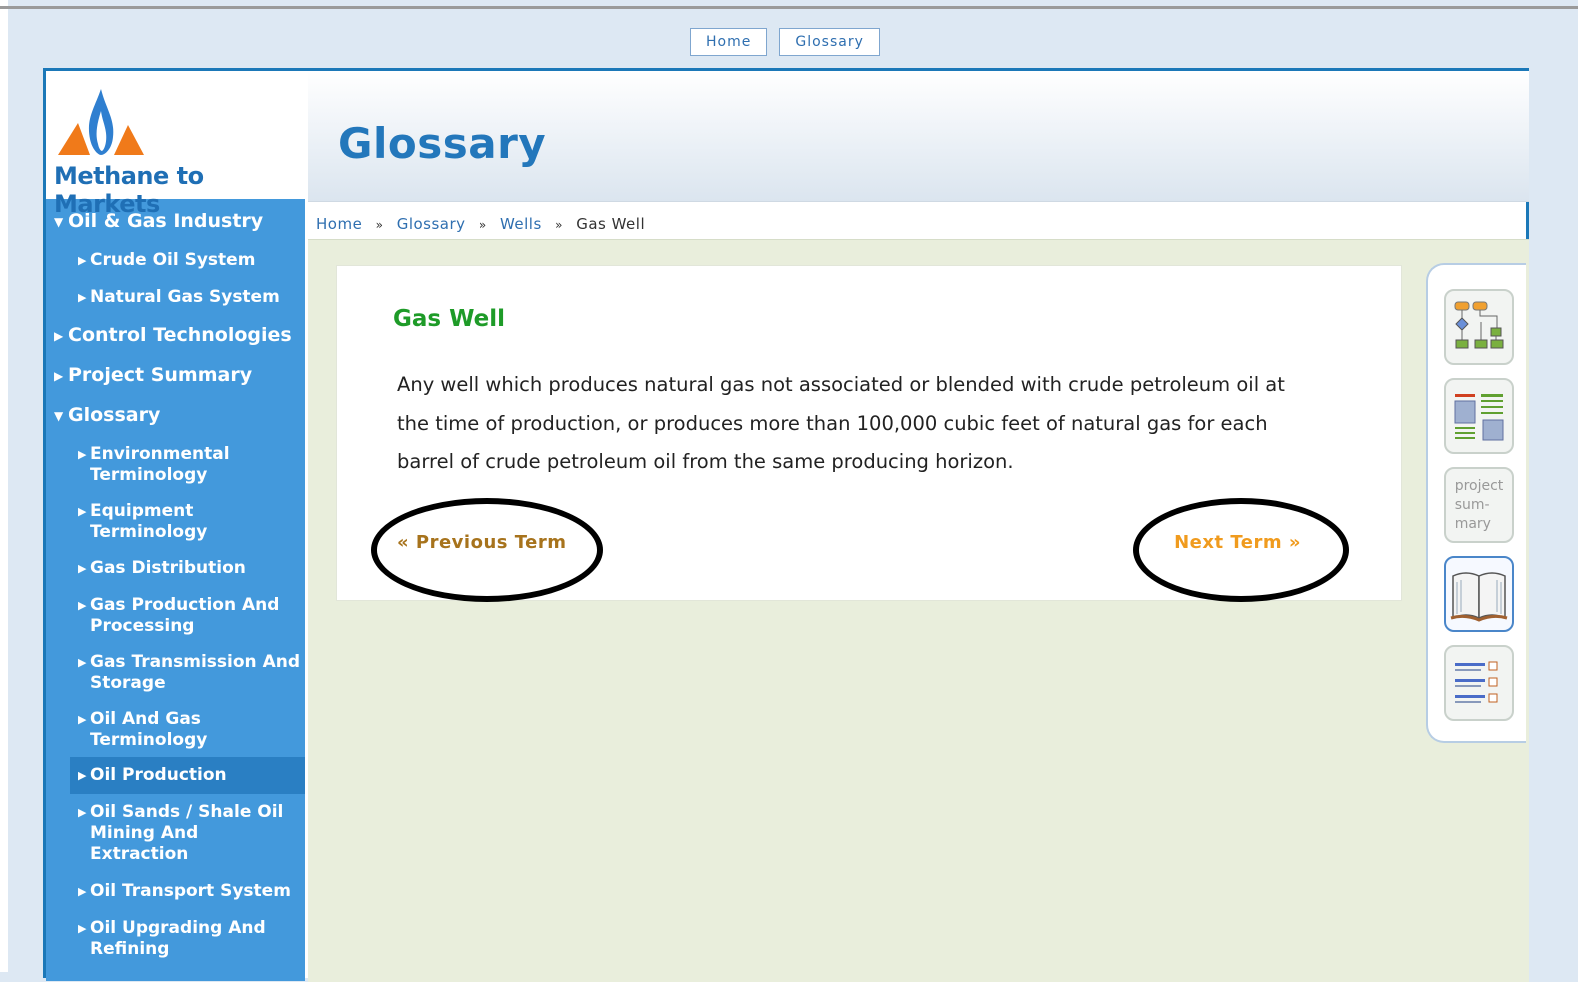 The image size is (1578, 982). I want to click on layout-tool-button, so click(1479, 416).